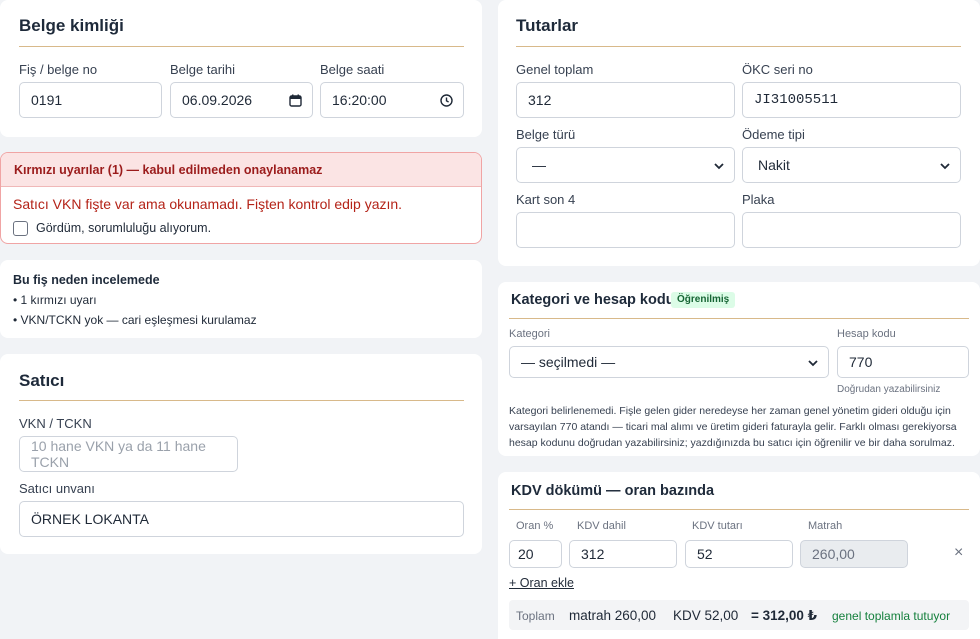 This screenshot has width=980, height=639. I want to click on tarih-value: 06.09.2026, so click(217, 100).